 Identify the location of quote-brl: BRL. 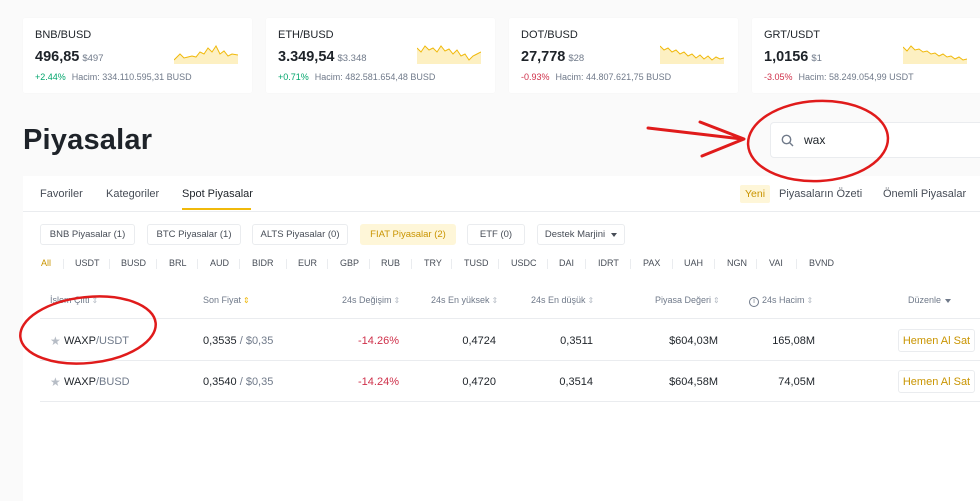
(178, 263).